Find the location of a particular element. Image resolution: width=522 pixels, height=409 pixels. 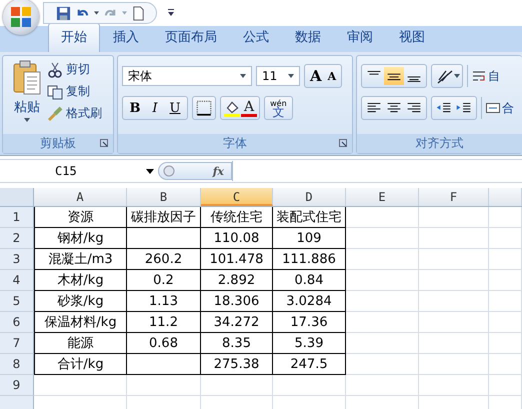

table-cell: 0.68 is located at coordinates (164, 343).